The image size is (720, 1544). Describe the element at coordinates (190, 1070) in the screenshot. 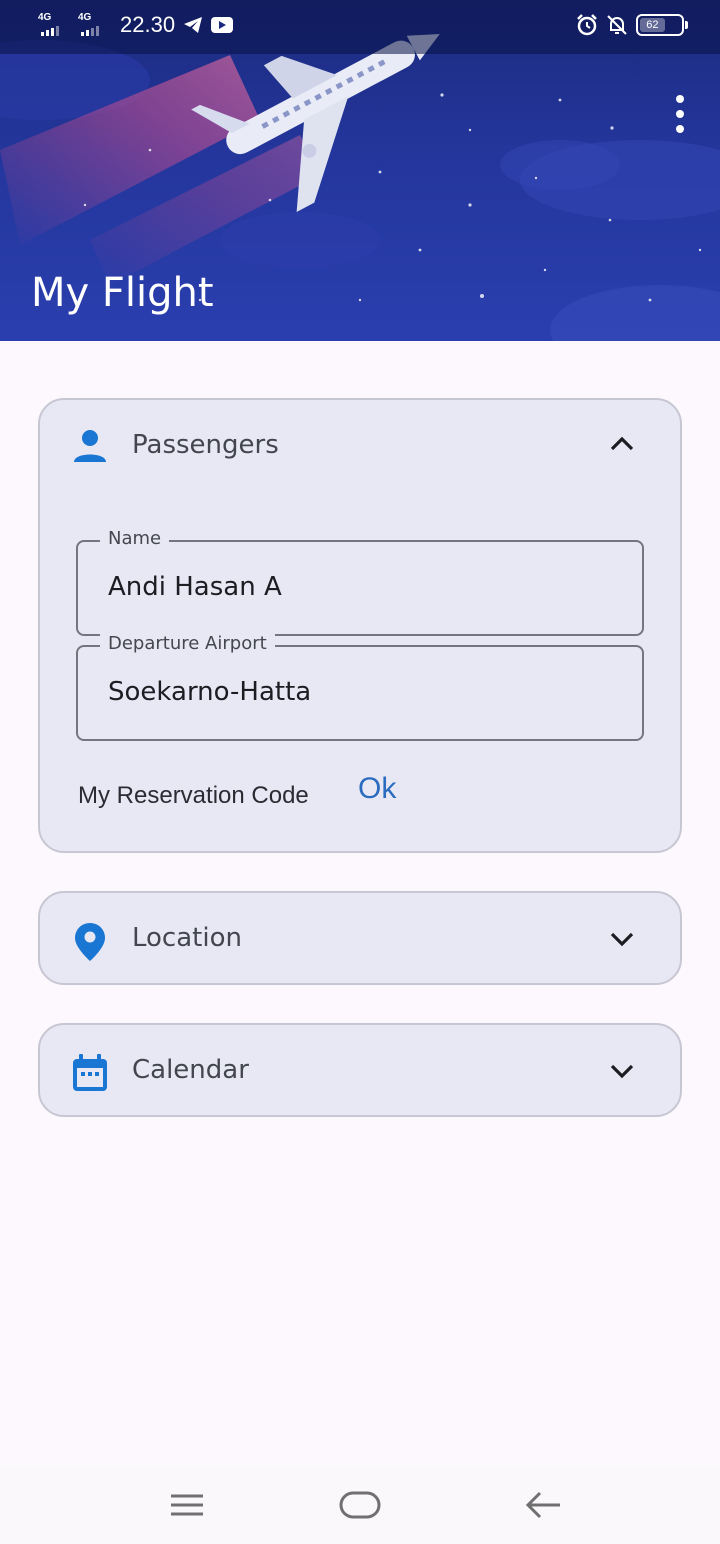

I see `calendar-title: Calendar` at that location.